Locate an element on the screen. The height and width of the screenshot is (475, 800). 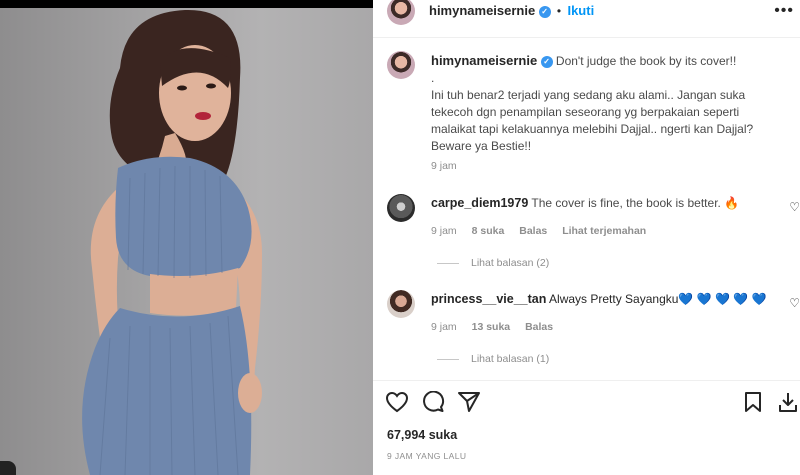
comment-meta: 9 jam 8 suka Balas Lihat terjemahan is located at coordinates (538, 231).